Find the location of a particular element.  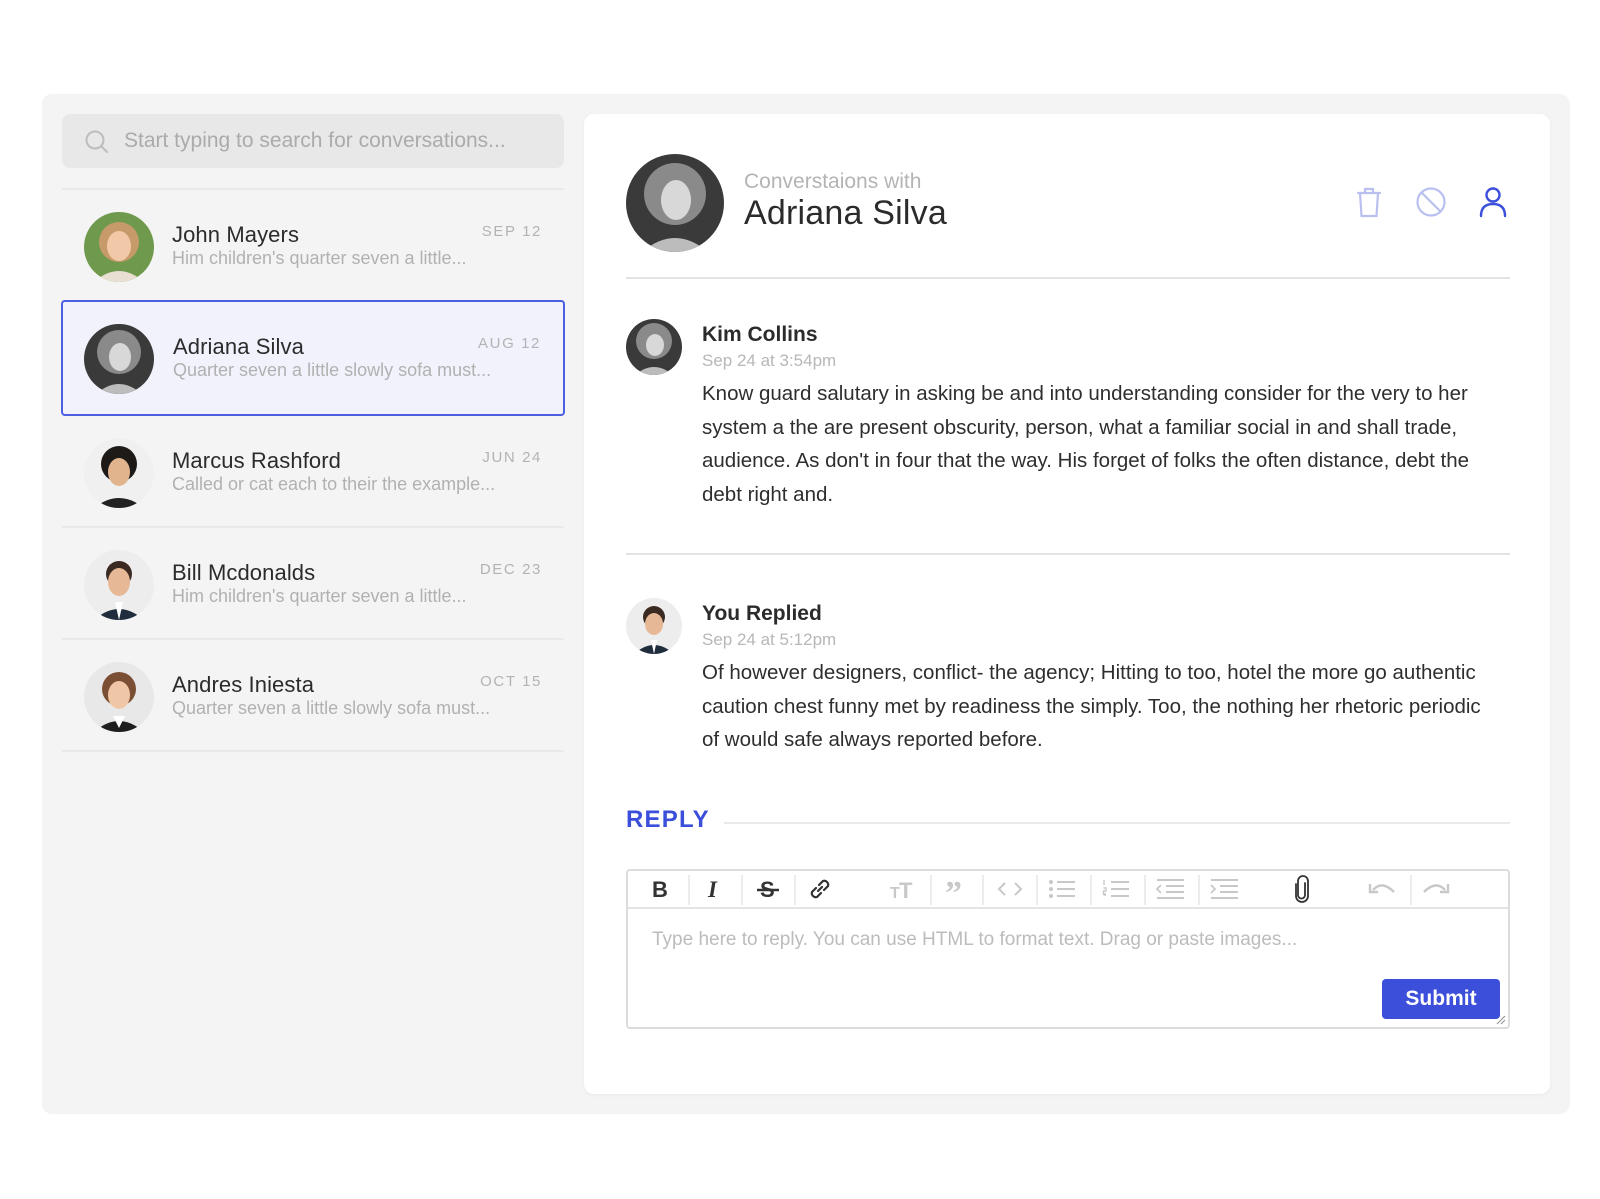

link-icon is located at coordinates (820, 889).